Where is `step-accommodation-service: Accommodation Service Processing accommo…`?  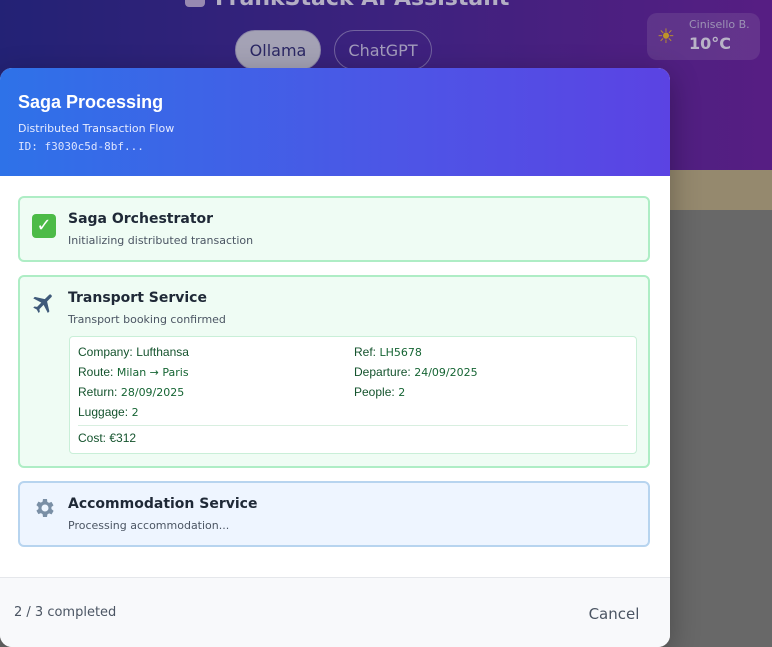
step-accommodation-service: Accommodation Service Processing accommo… is located at coordinates (334, 514).